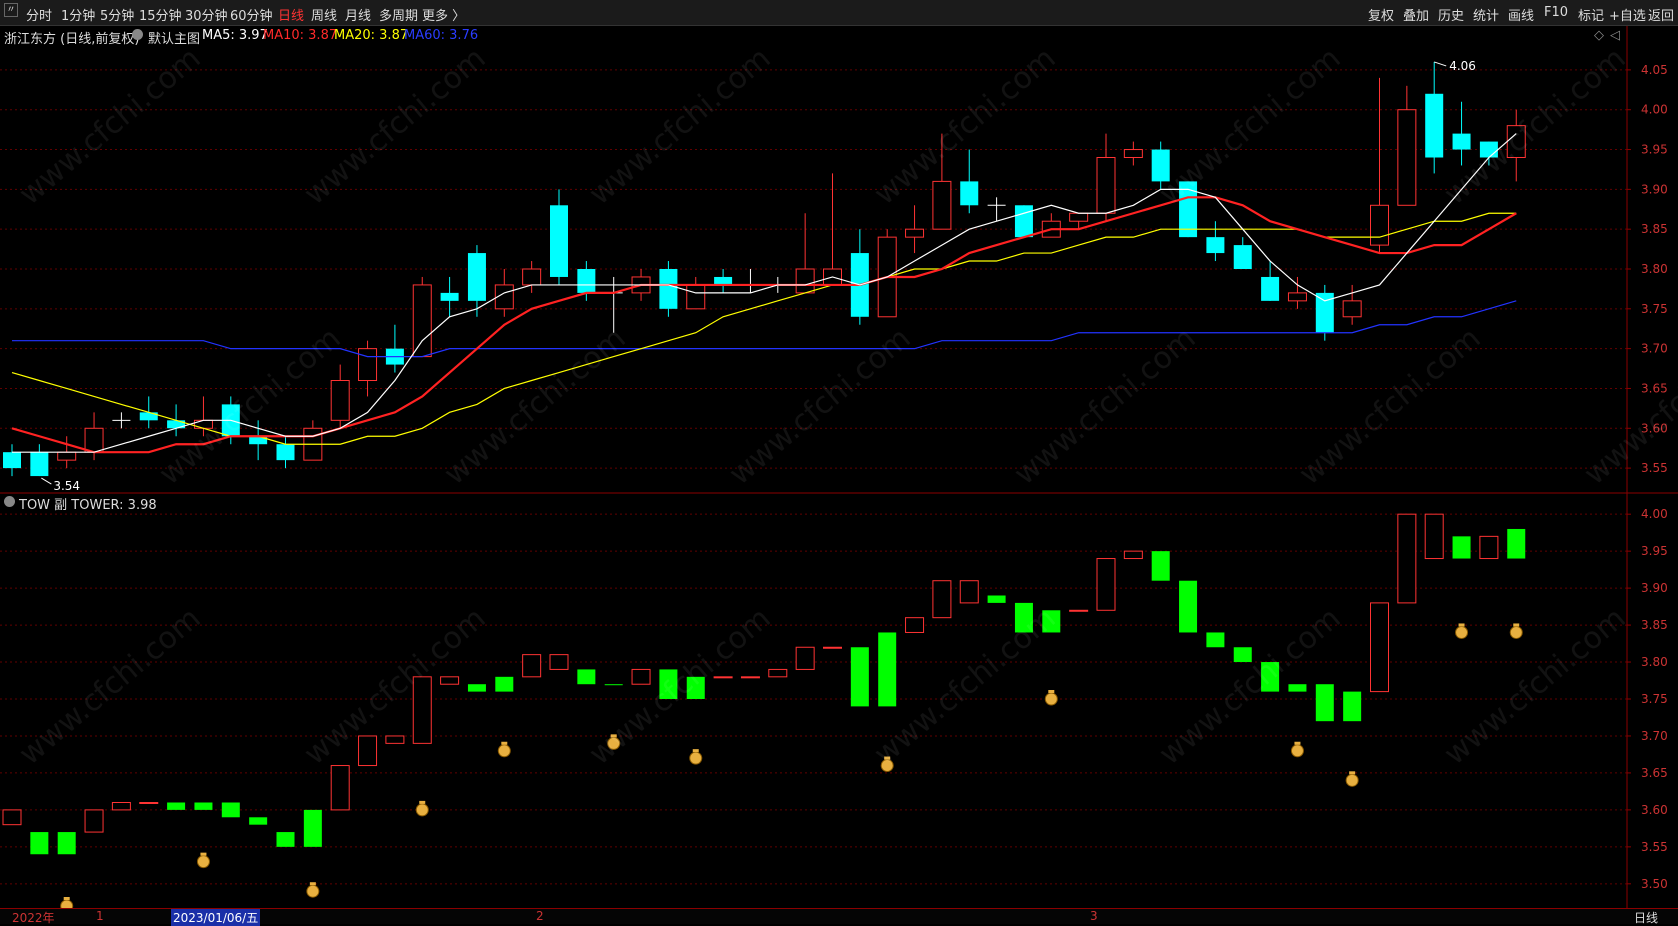 This screenshot has width=1678, height=926. Describe the element at coordinates (358, 14) in the screenshot. I see `period-tab-monthly: 月线` at that location.